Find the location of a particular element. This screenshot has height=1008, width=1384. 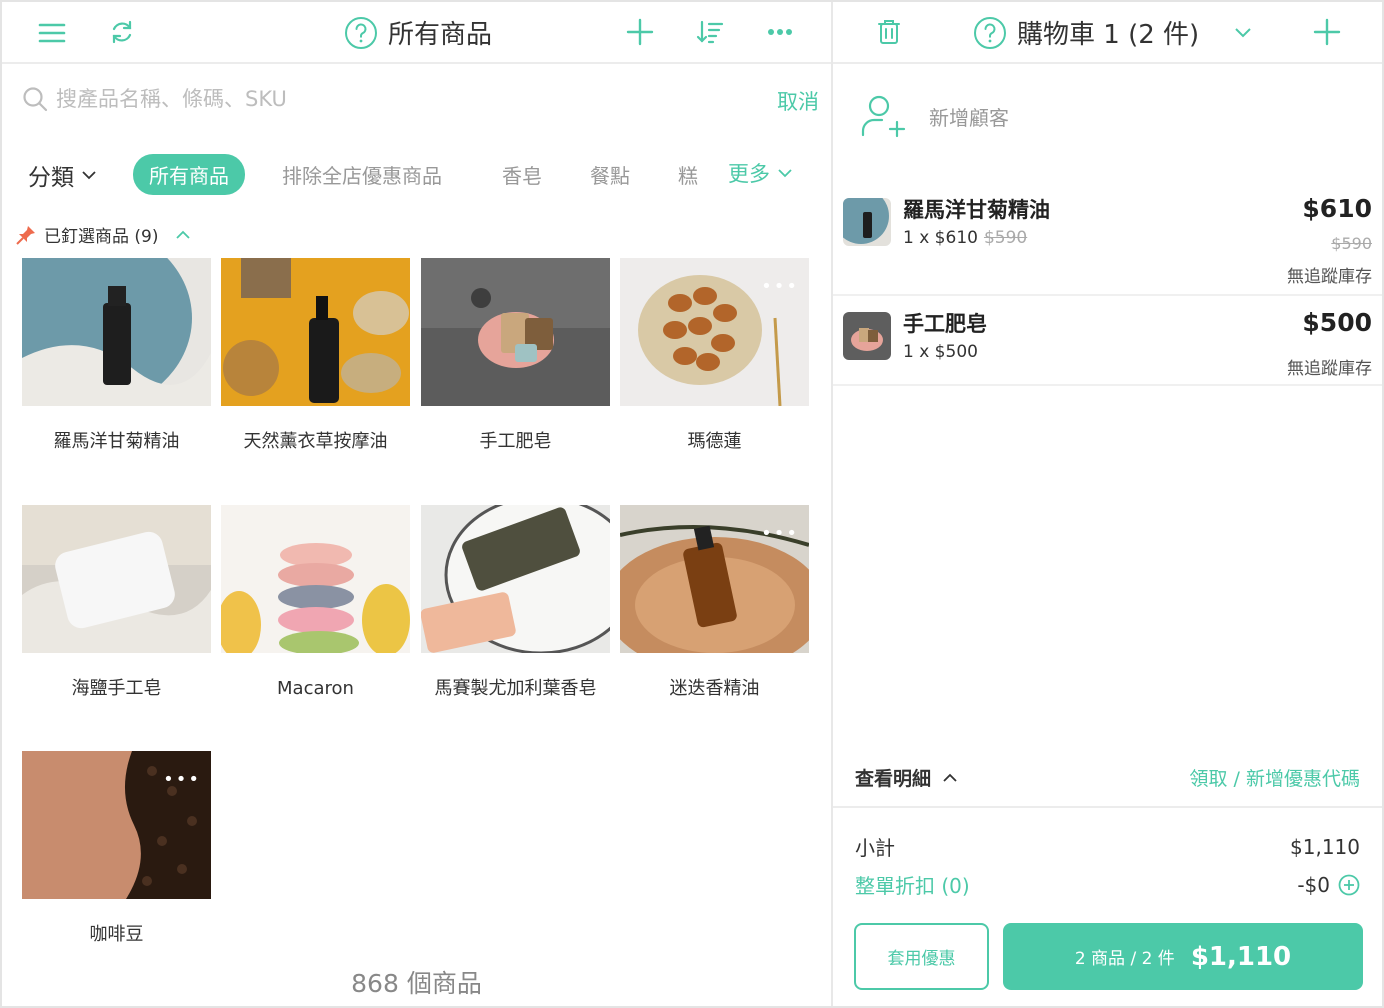

apply-discount-button: 套用優惠 is located at coordinates (921, 956).